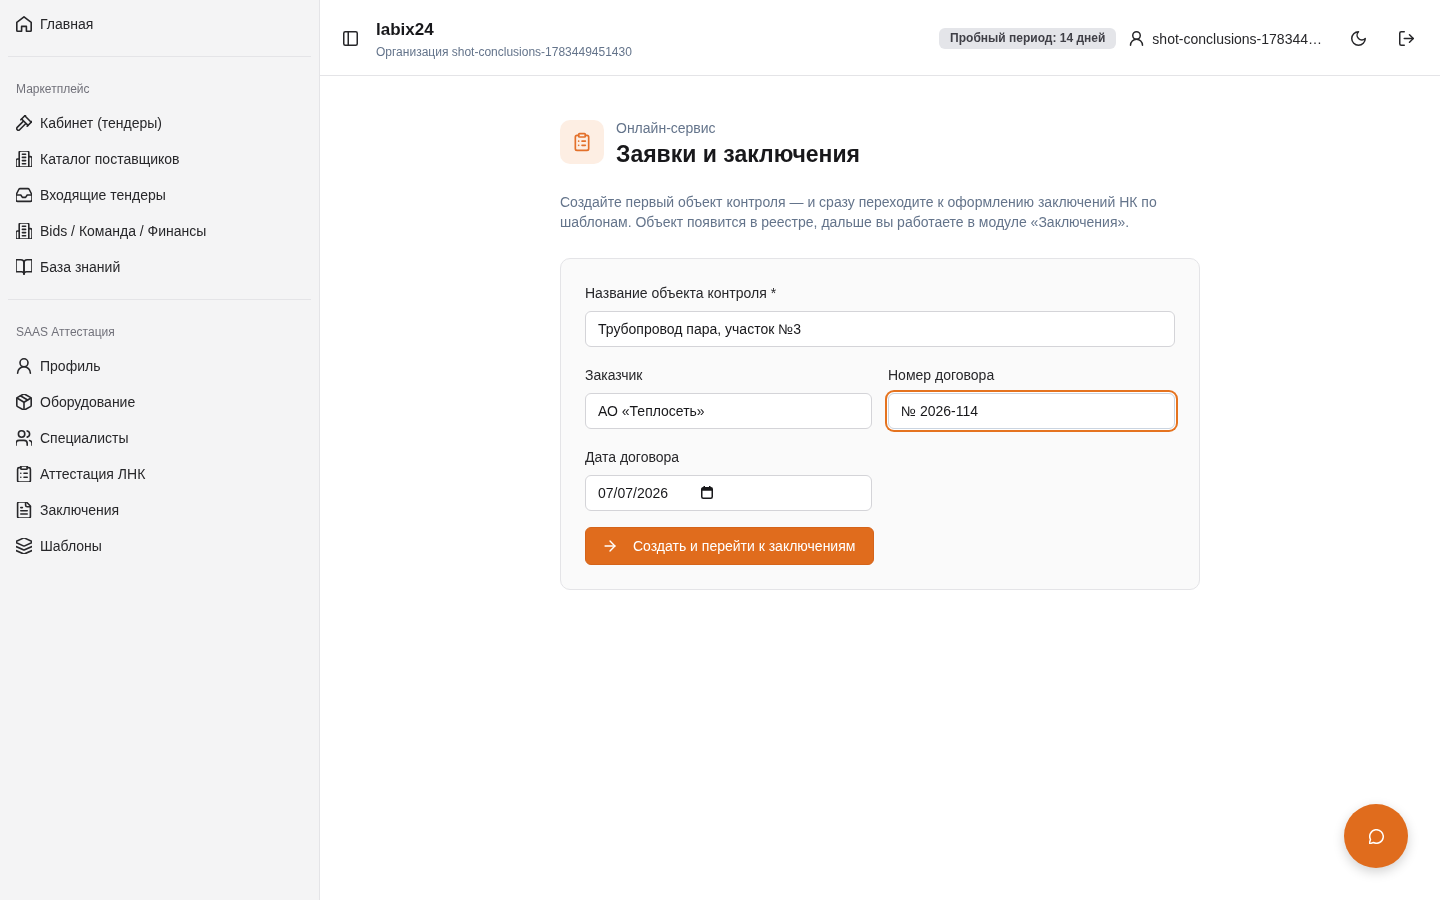 The image size is (1440, 900). What do you see at coordinates (350, 38) in the screenshot?
I see `sidebar-toggle-icon` at bounding box center [350, 38].